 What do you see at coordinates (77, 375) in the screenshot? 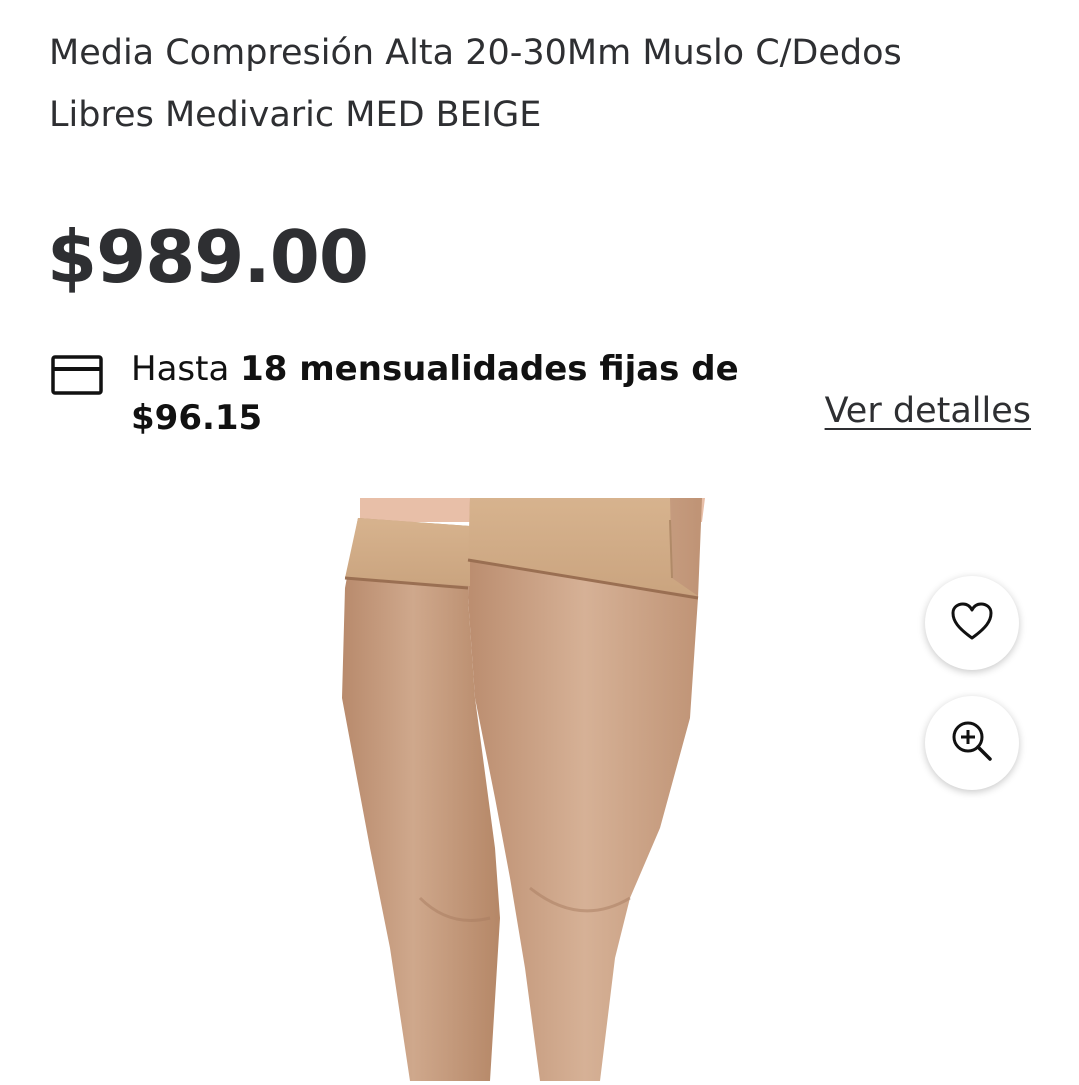
I see `credit-card-icon` at bounding box center [77, 375].